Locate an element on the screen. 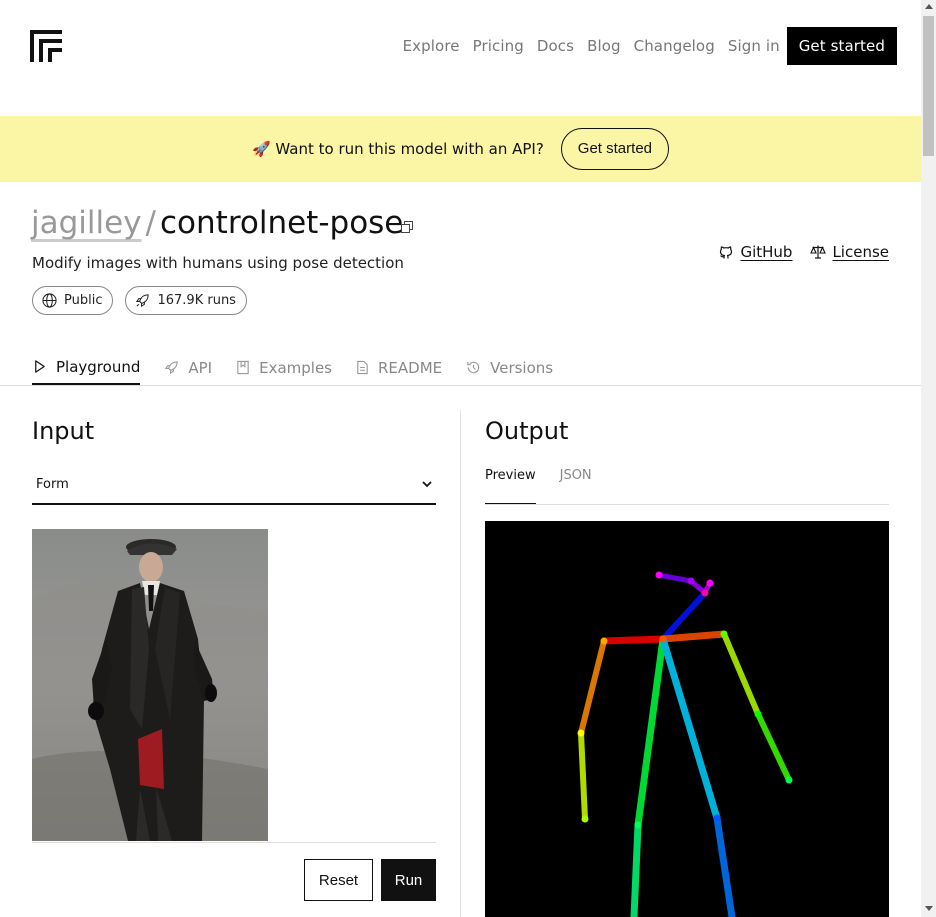 Image resolution: width=936 pixels, height=917 pixels. visibility-badge: Public is located at coordinates (73, 300).